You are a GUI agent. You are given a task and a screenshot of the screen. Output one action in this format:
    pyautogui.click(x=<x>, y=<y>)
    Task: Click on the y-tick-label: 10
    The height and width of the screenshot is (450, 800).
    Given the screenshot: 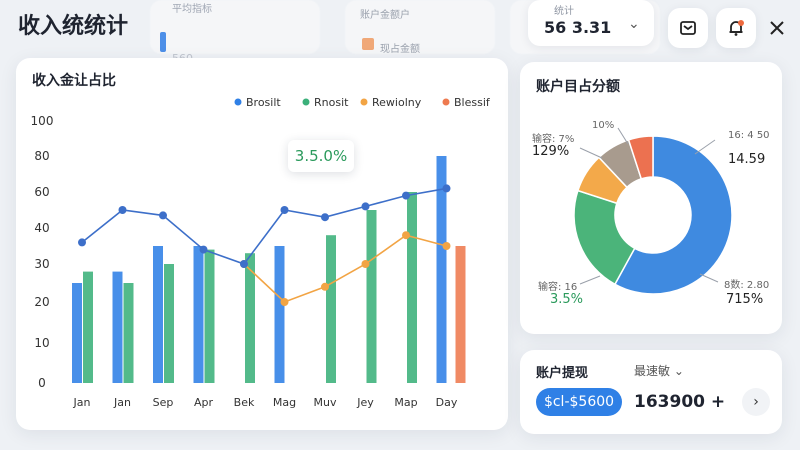 What is the action you would take?
    pyautogui.click(x=41, y=343)
    